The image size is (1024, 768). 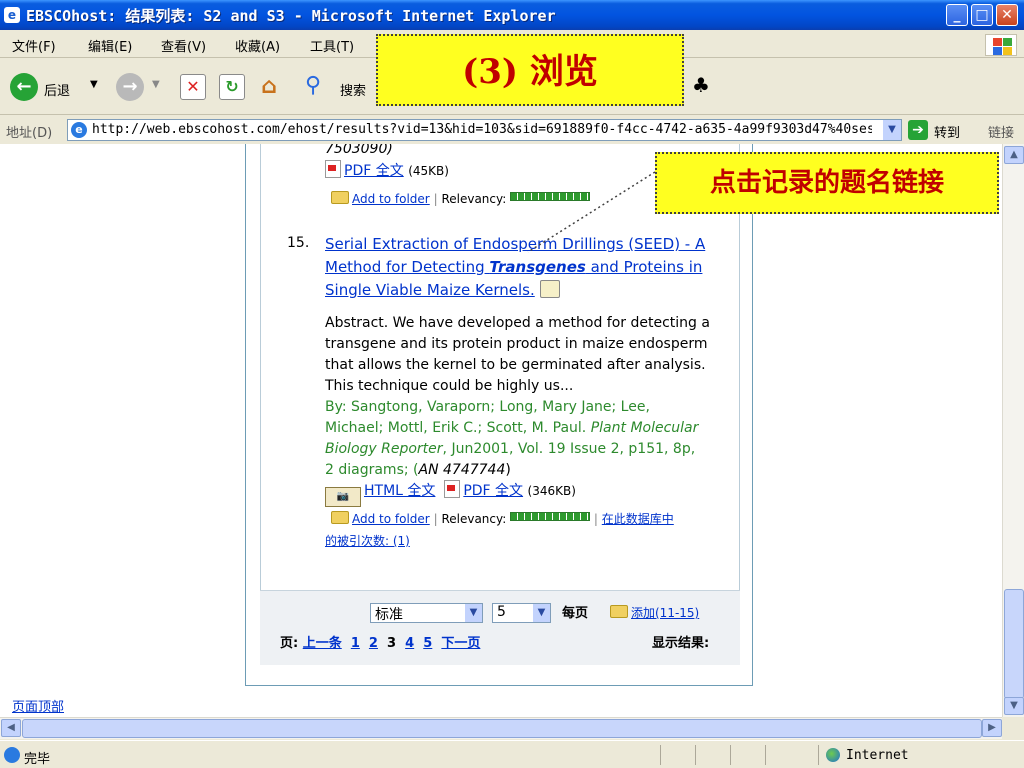 I want to click on scroll-right-icon: ▶, so click(x=992, y=728).